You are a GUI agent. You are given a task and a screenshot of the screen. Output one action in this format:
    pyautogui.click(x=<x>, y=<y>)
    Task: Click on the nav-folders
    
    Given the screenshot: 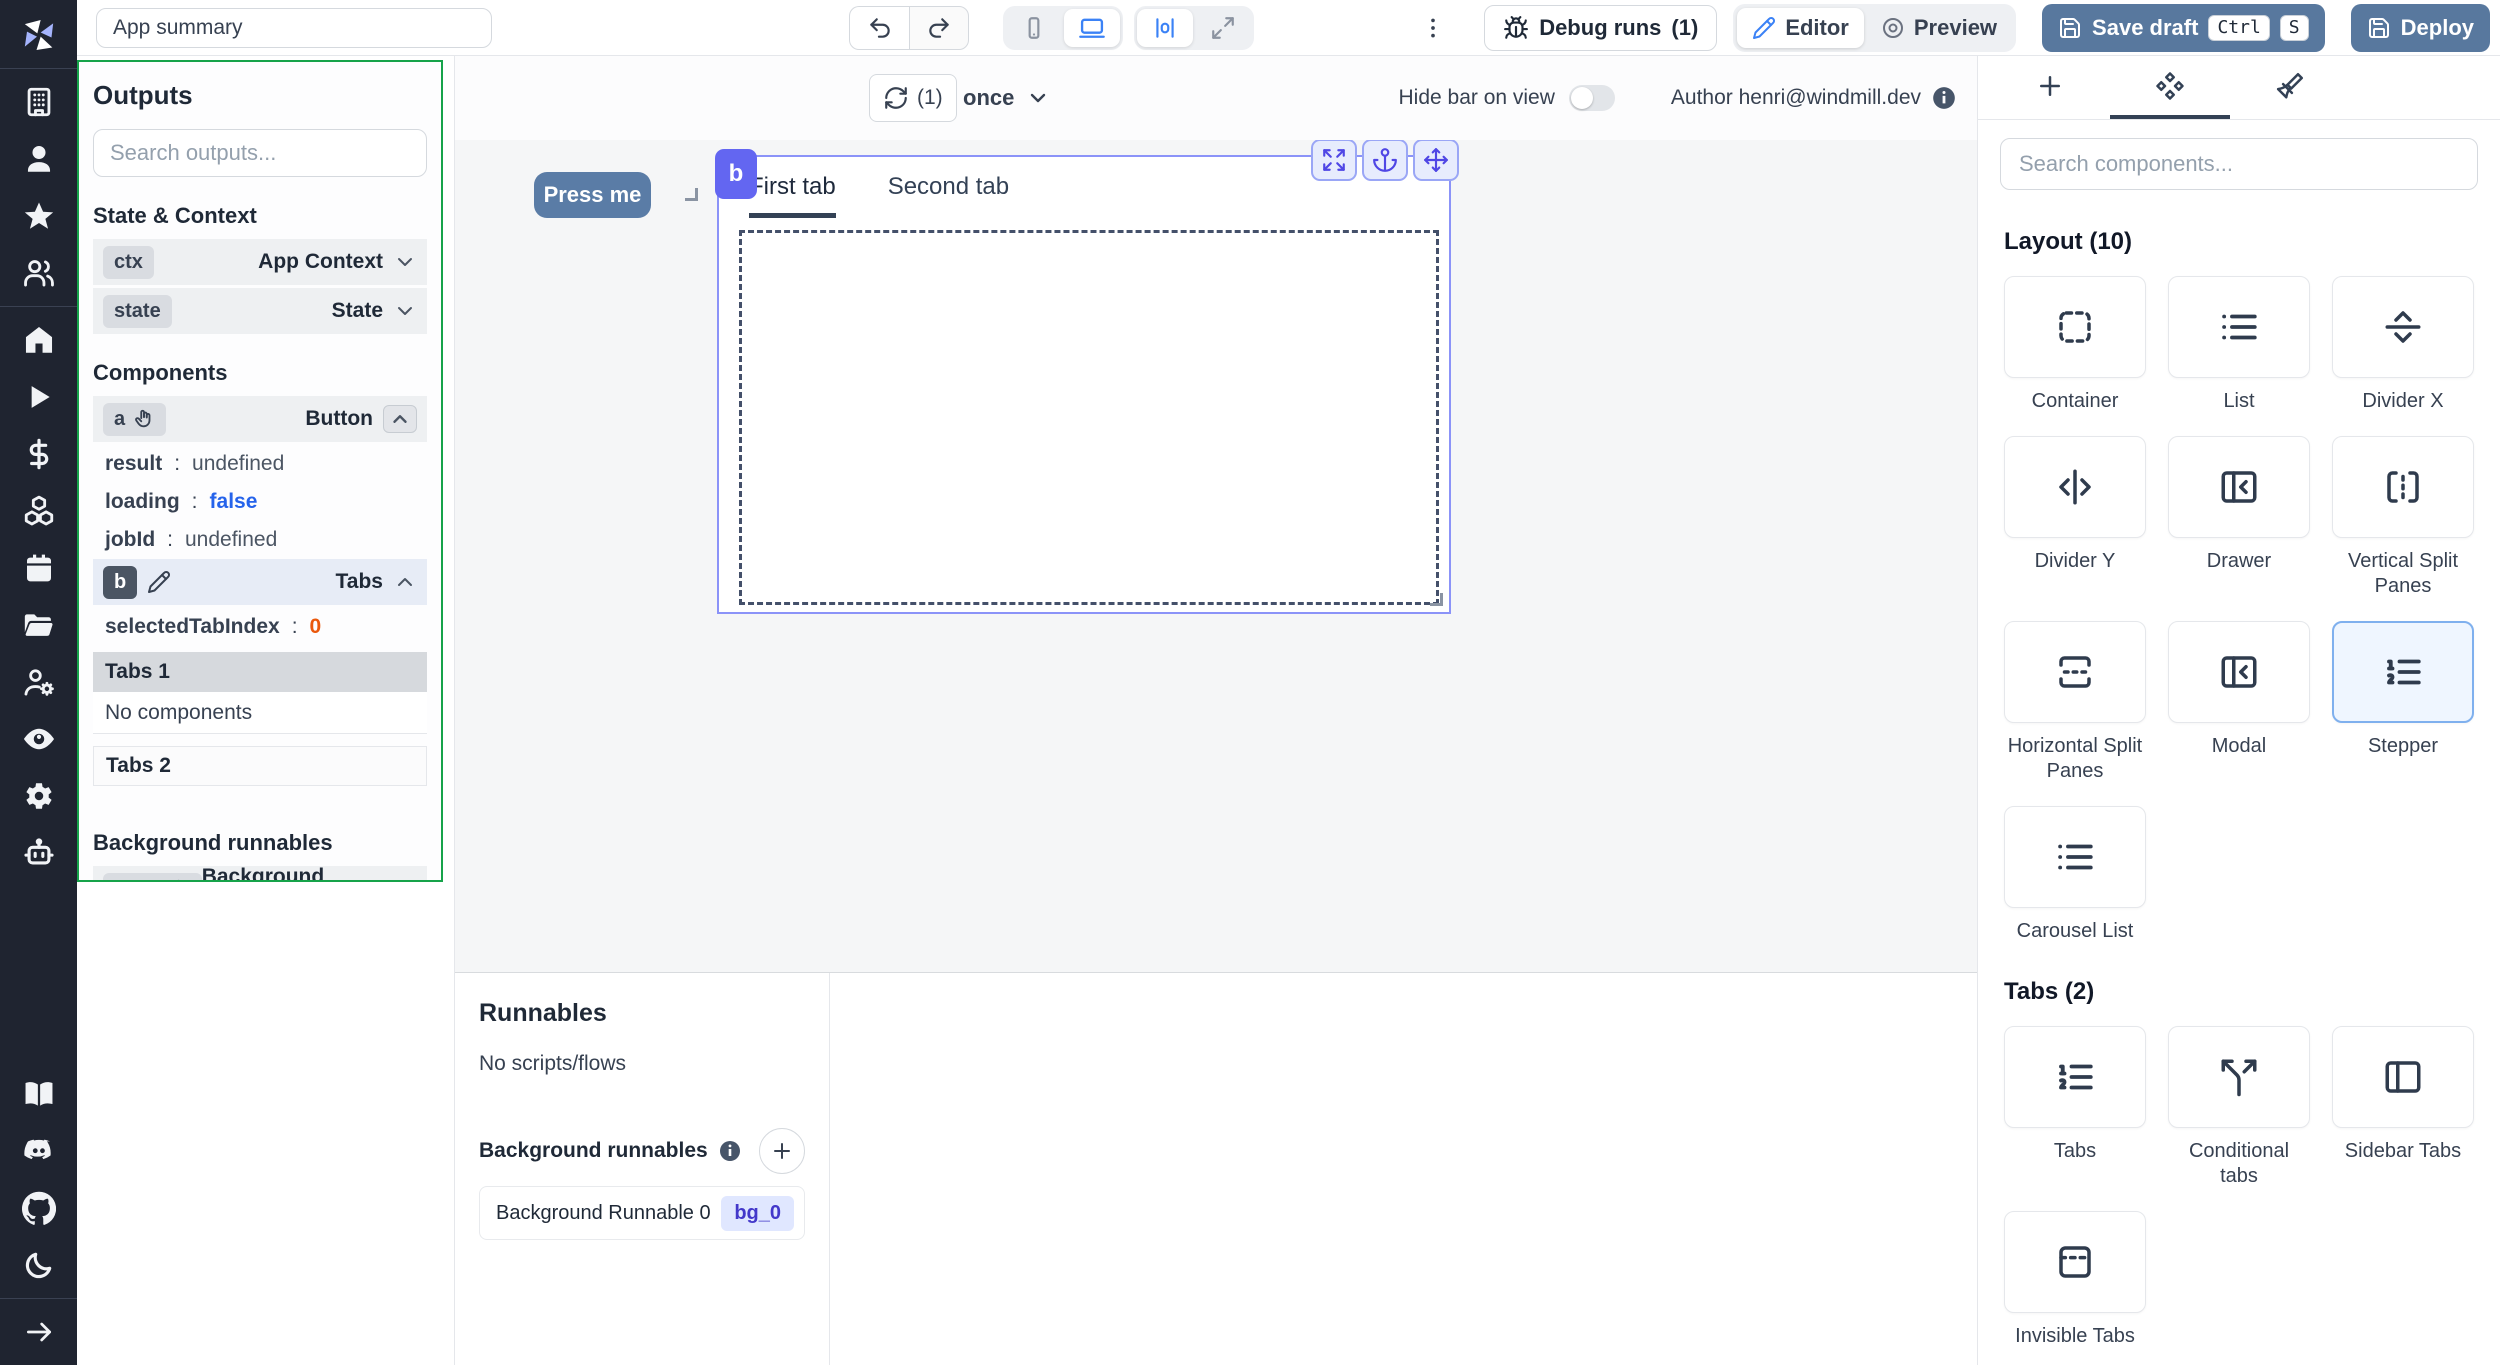 What is the action you would take?
    pyautogui.click(x=39, y=625)
    